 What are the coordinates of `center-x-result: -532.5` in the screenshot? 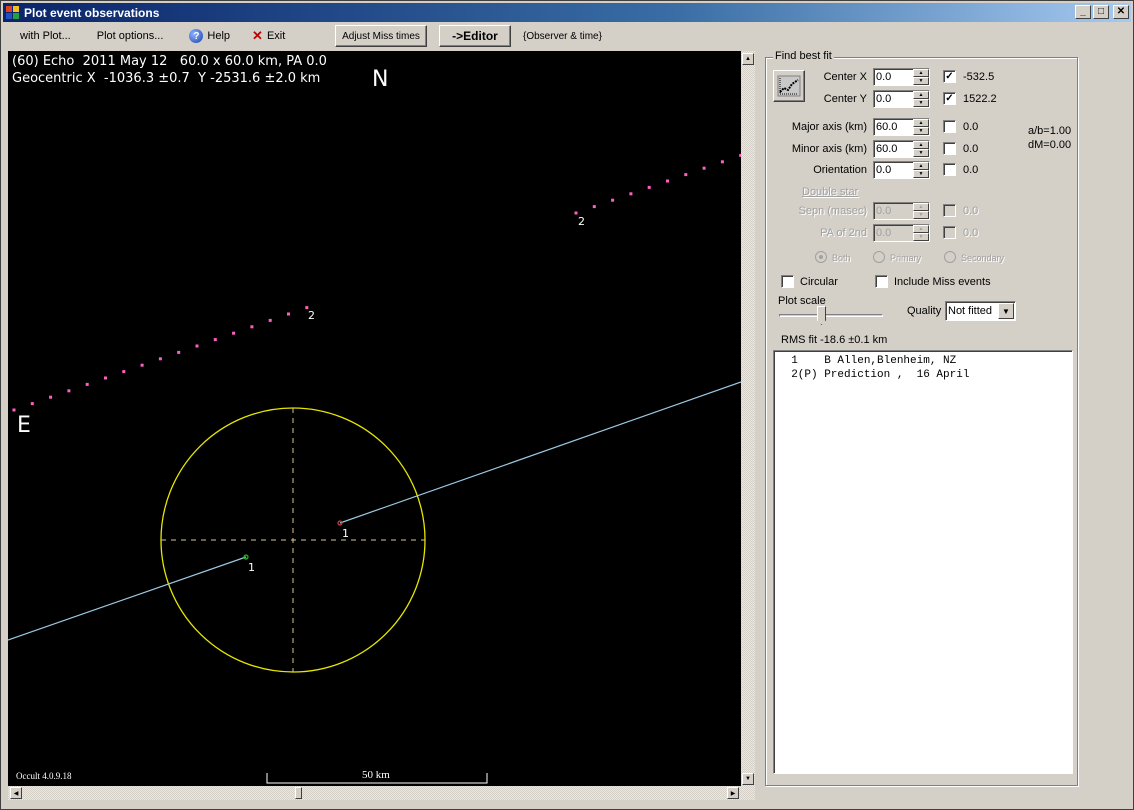 It's located at (979, 77).